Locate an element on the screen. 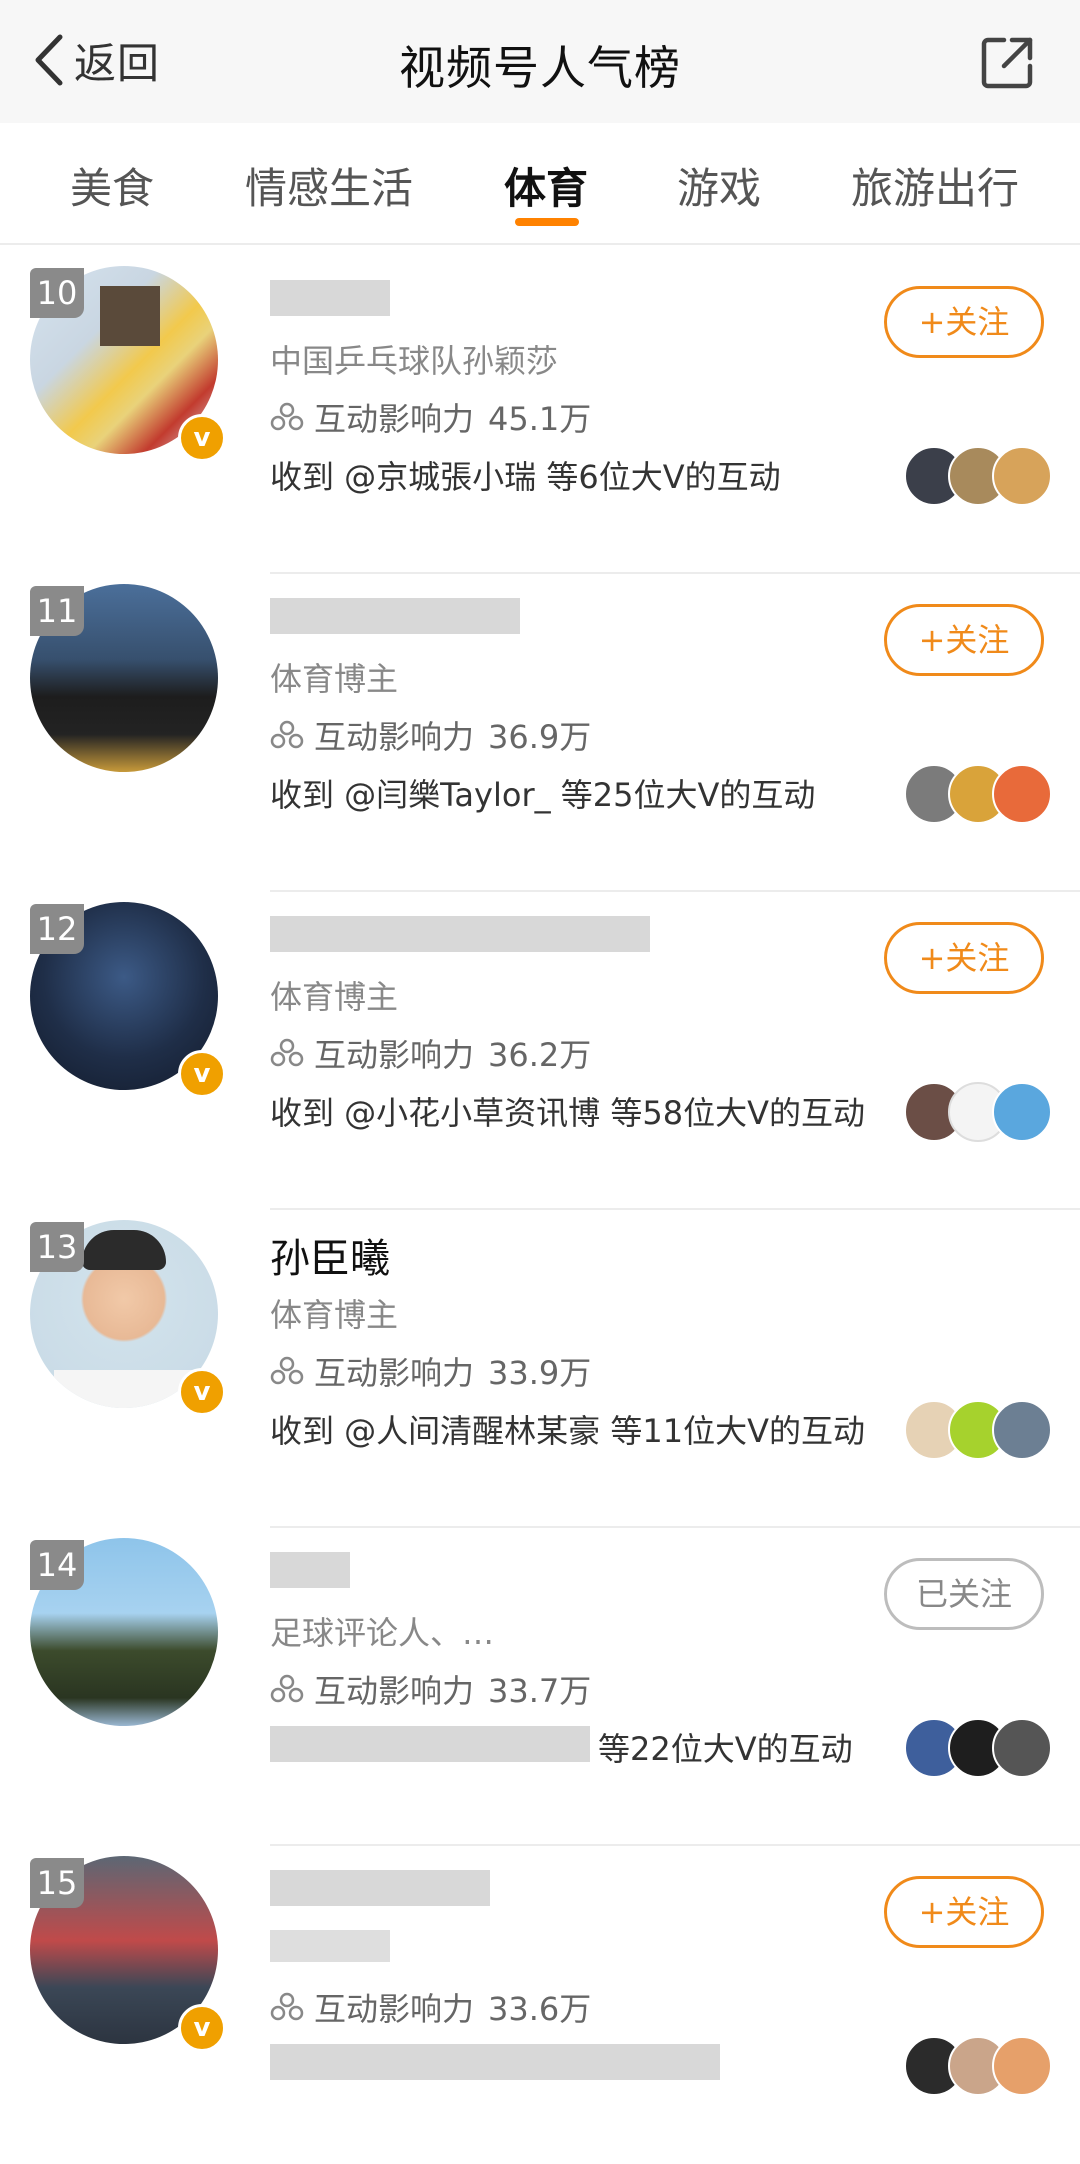  received-interactions: 等22位大V的互动 is located at coordinates (725, 1747).